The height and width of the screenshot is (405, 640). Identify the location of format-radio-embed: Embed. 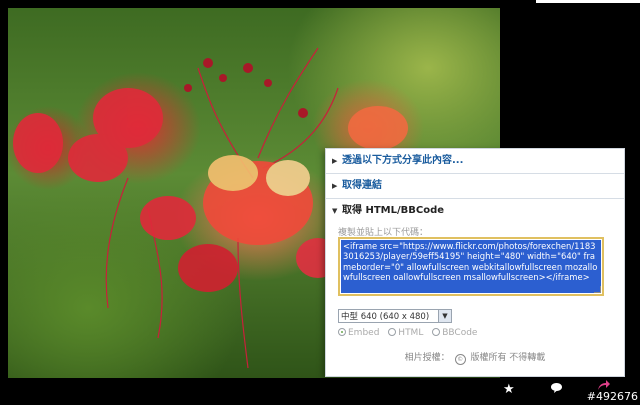
(358, 333).